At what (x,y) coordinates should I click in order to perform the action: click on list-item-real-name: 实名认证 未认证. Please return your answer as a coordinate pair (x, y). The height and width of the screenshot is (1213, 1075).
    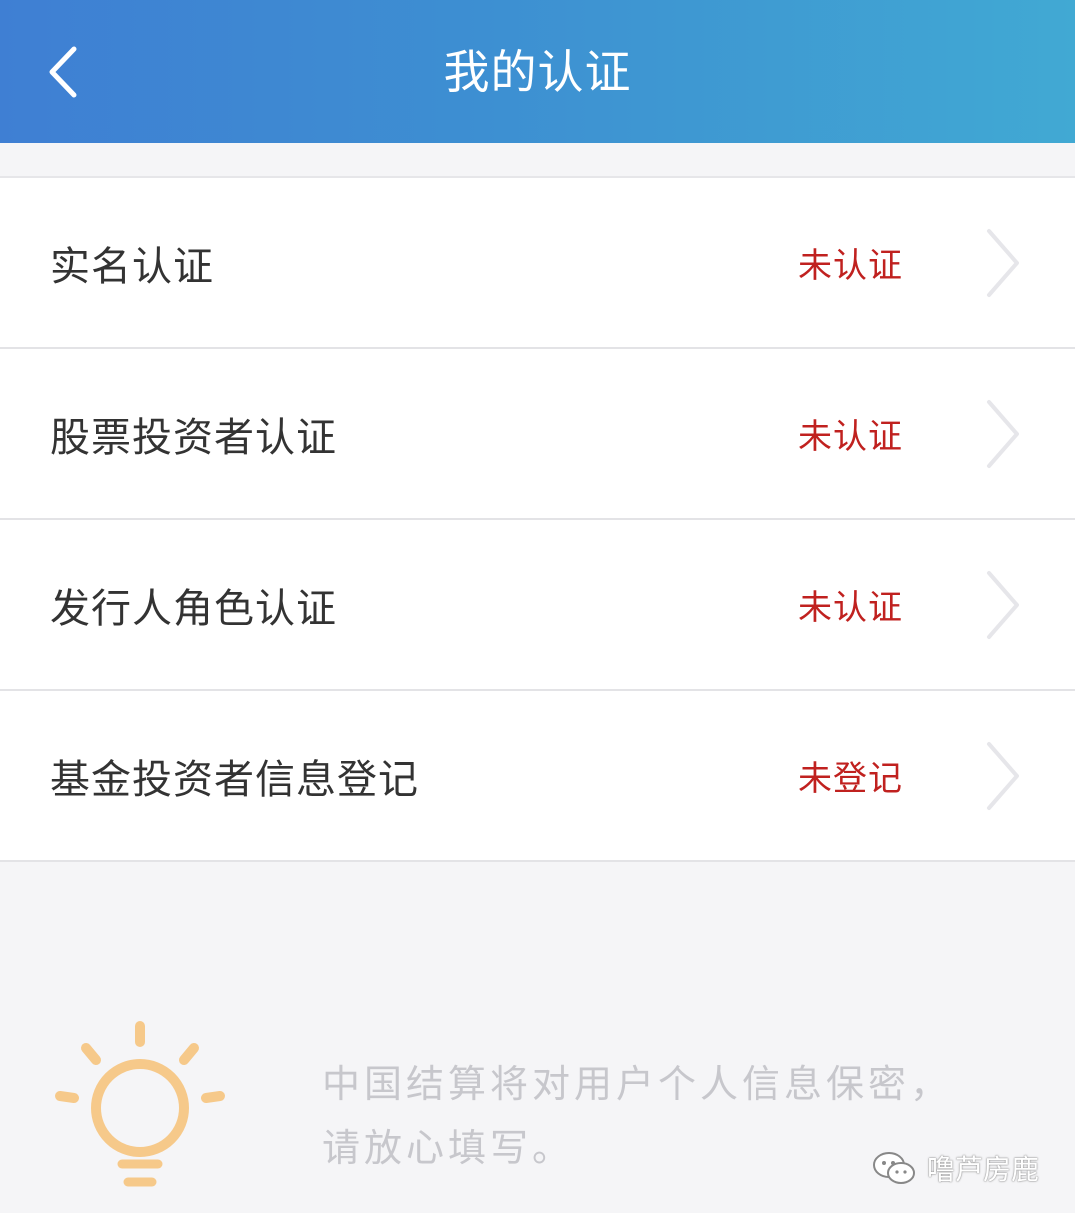
    Looking at the image, I should click on (537, 263).